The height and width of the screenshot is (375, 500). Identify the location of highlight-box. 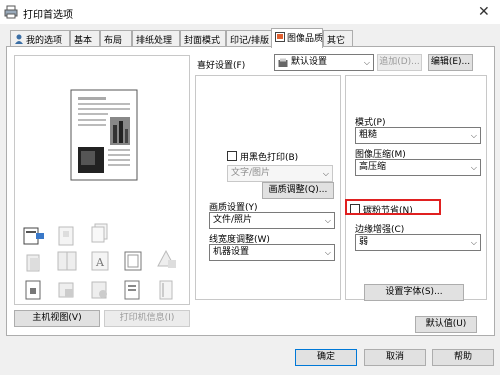
(393, 207).